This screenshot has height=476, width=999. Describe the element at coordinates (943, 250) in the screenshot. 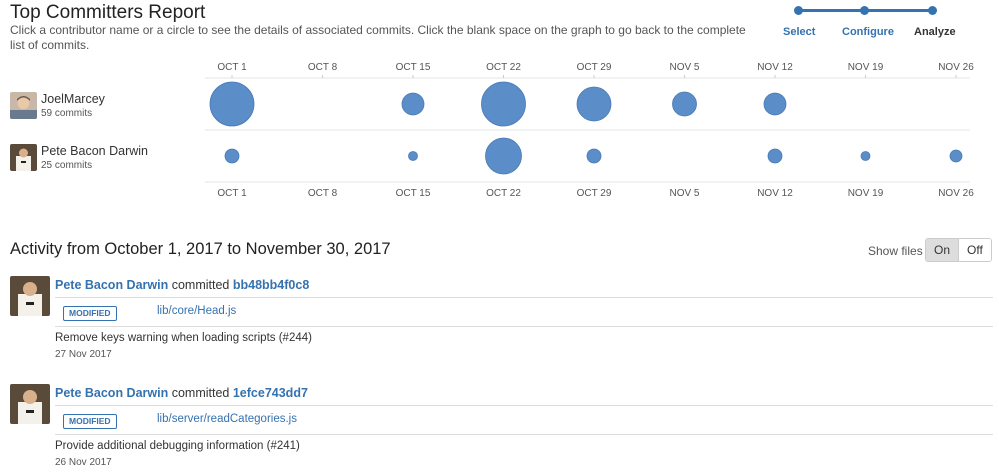

I see `toggle-on-button: On` at that location.